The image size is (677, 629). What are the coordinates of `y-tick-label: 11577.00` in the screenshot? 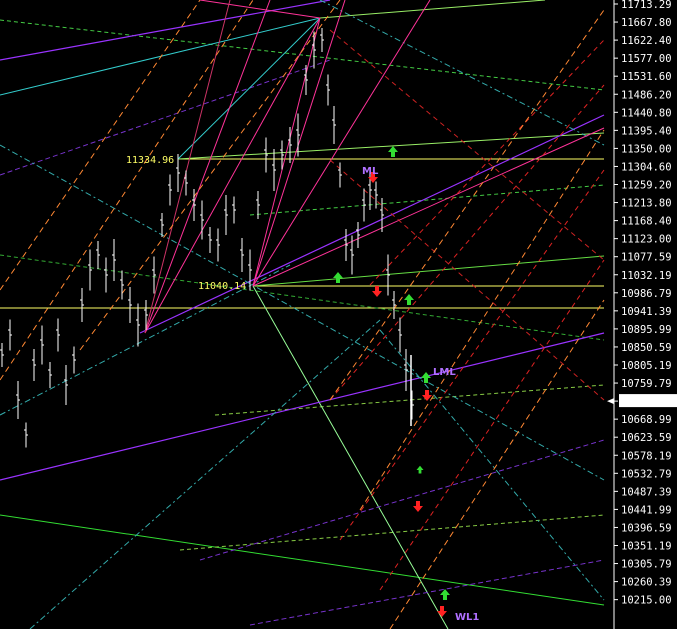 It's located at (646, 59).